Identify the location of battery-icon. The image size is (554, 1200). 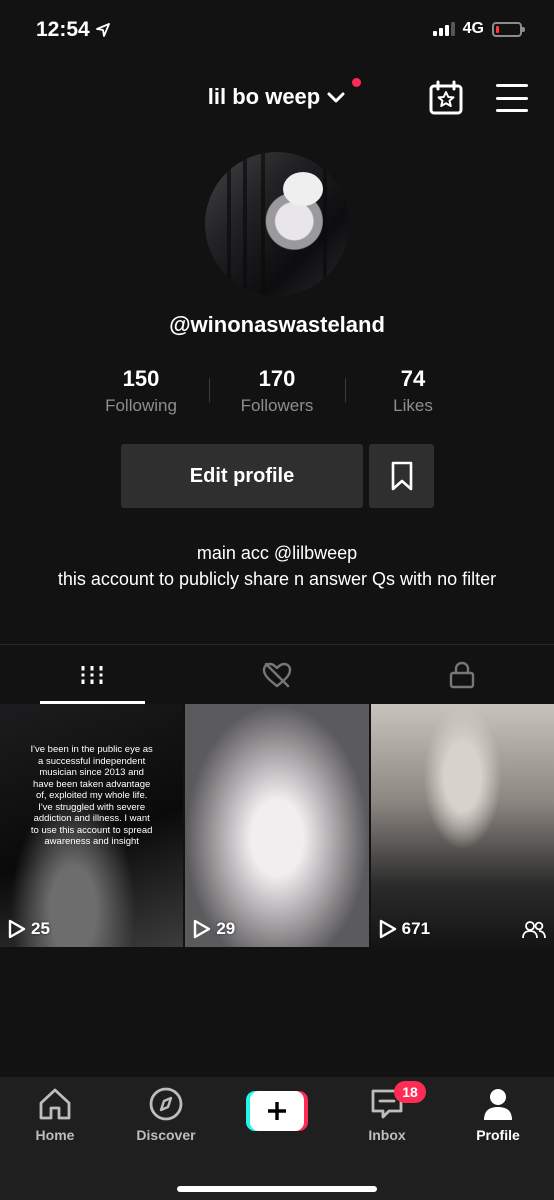
(508, 29).